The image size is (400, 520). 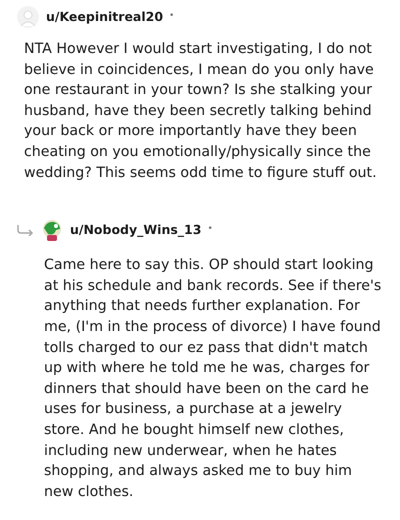 I want to click on reply-arrow-icon, so click(x=25, y=230).